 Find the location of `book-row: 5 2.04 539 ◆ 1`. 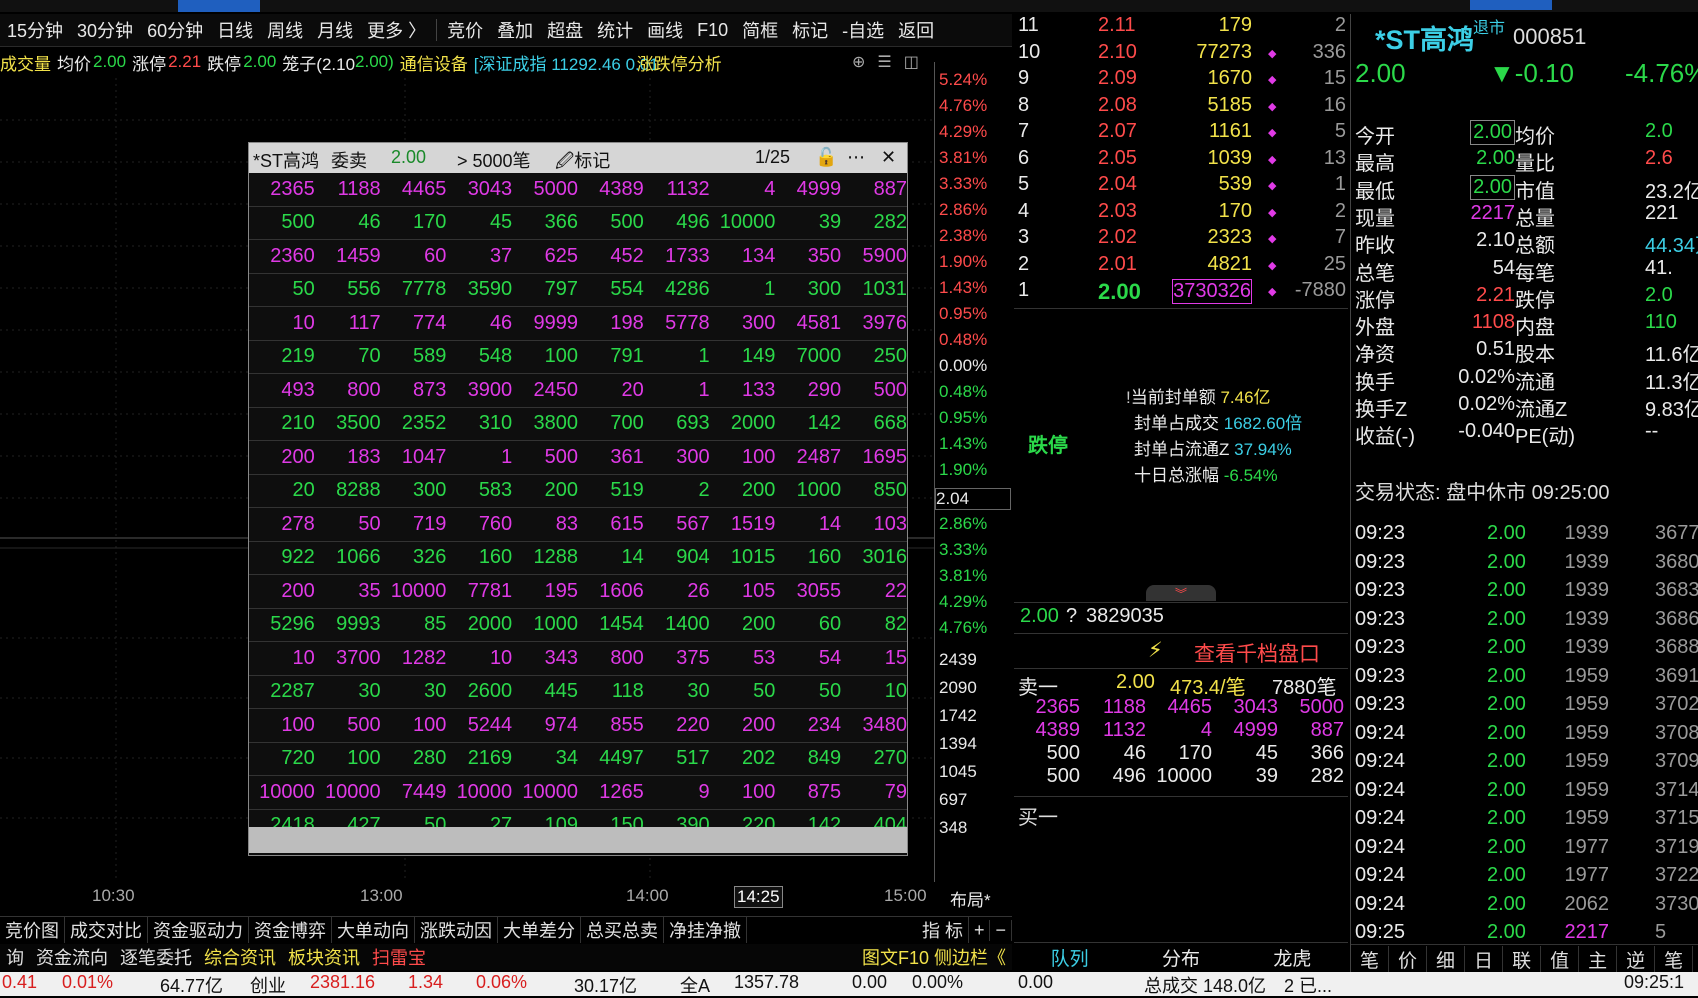

book-row: 5 2.04 539 ◆ 1 is located at coordinates (1181, 186).